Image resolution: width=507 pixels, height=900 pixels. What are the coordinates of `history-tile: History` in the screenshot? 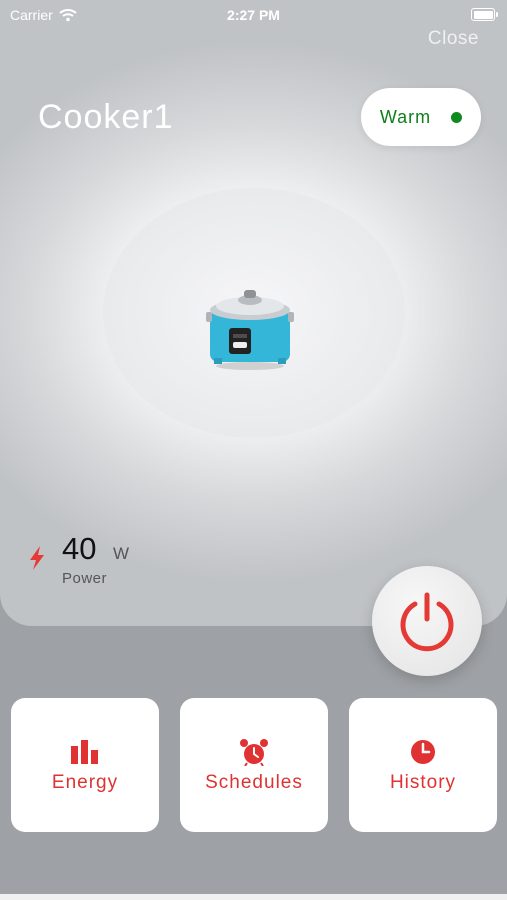 It's located at (423, 765).